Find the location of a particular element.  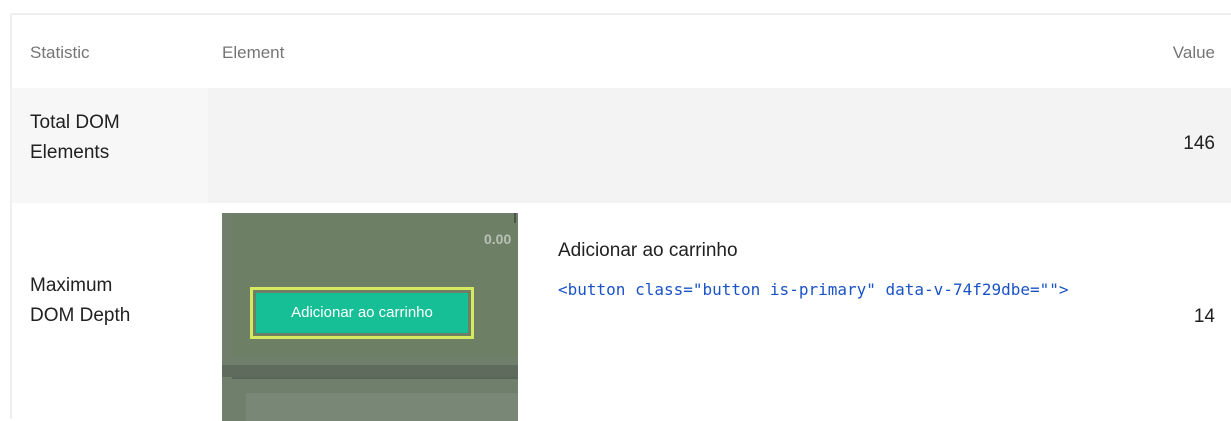

element-screenshot-thumbnail: 0.00 Adicionar ao carrinho is located at coordinates (370, 317).